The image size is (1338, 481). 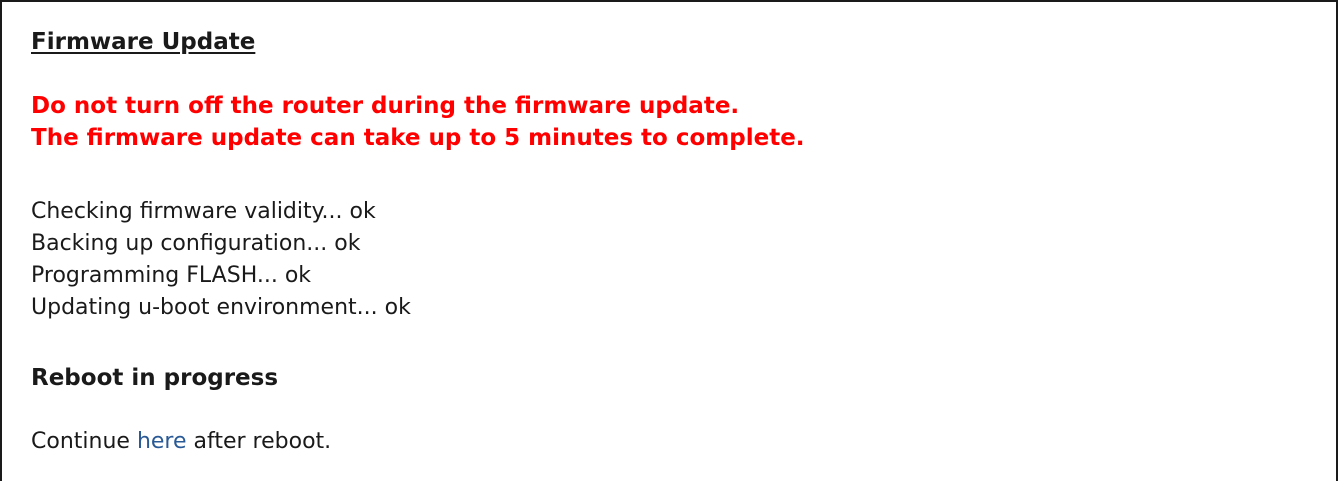 What do you see at coordinates (262, 441) in the screenshot?
I see `continue-suffix: after reboot.` at bounding box center [262, 441].